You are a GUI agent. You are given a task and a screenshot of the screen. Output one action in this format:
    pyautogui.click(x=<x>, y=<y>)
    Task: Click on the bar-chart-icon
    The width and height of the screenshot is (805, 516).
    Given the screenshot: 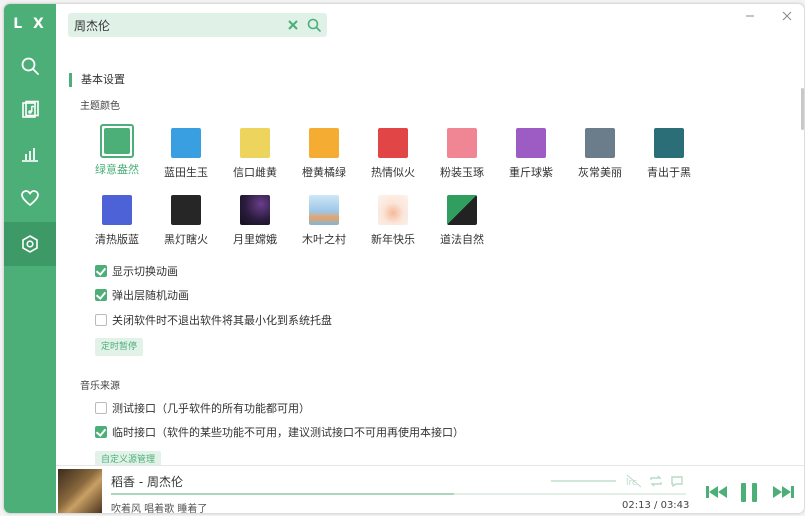 What is the action you would take?
    pyautogui.click(x=30, y=155)
    